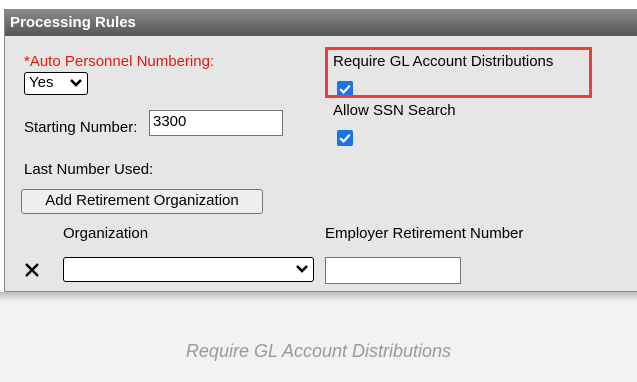 The width and height of the screenshot is (637, 382). What do you see at coordinates (321, 23) in the screenshot?
I see `panel-header: Processing Rules` at bounding box center [321, 23].